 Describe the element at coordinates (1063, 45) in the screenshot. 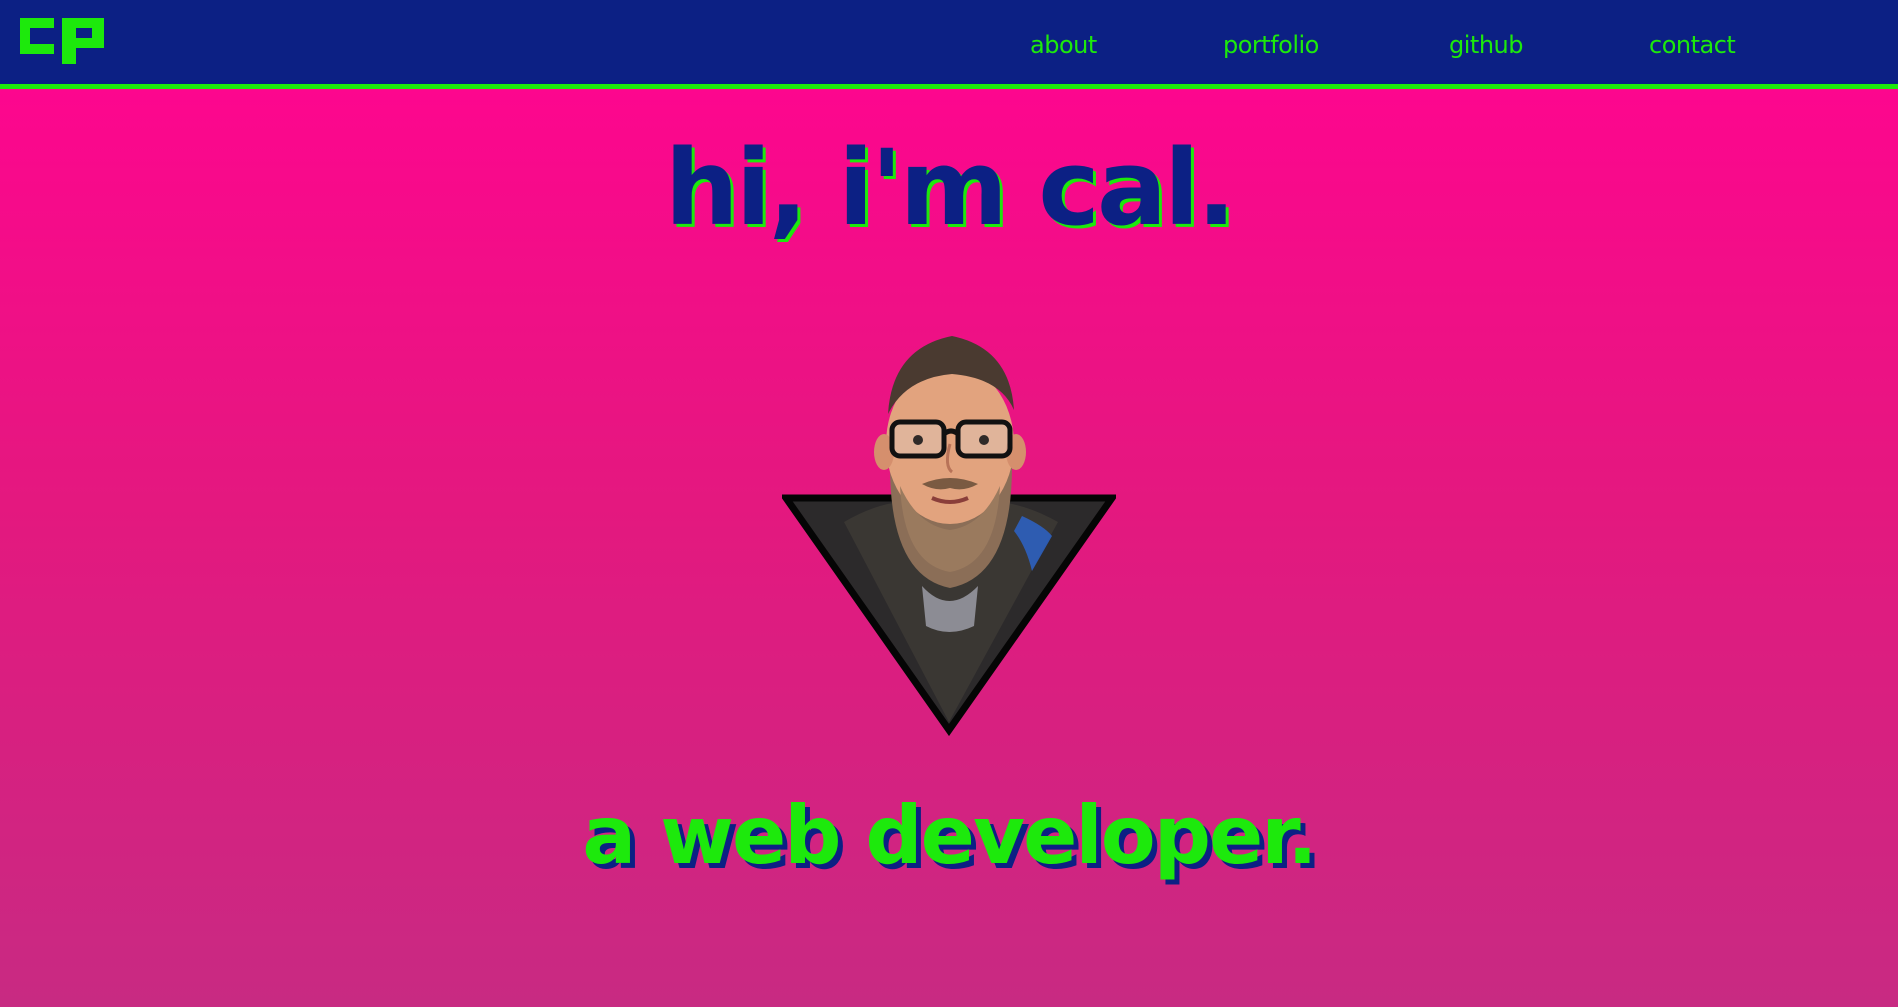

I see `nav-link-about: about` at that location.